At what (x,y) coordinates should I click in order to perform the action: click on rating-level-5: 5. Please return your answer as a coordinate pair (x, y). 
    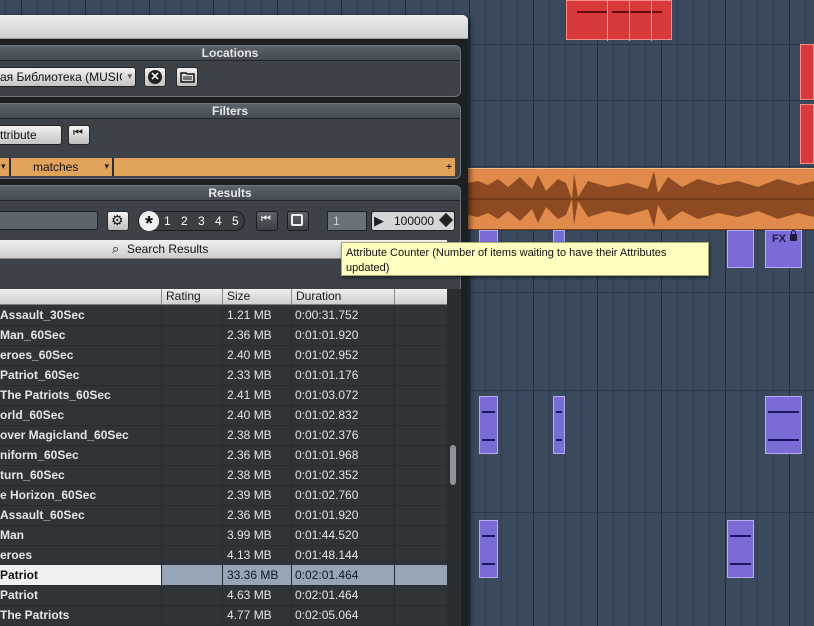
    Looking at the image, I should click on (235, 221).